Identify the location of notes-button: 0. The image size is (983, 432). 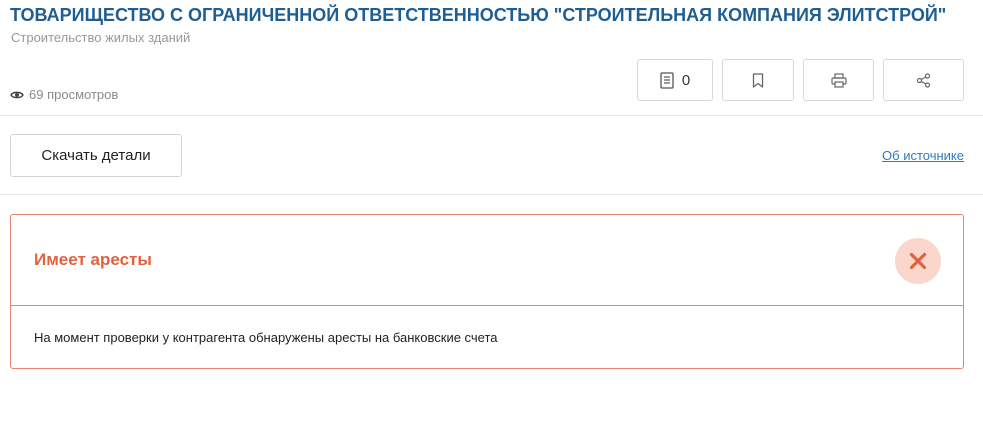
(675, 80).